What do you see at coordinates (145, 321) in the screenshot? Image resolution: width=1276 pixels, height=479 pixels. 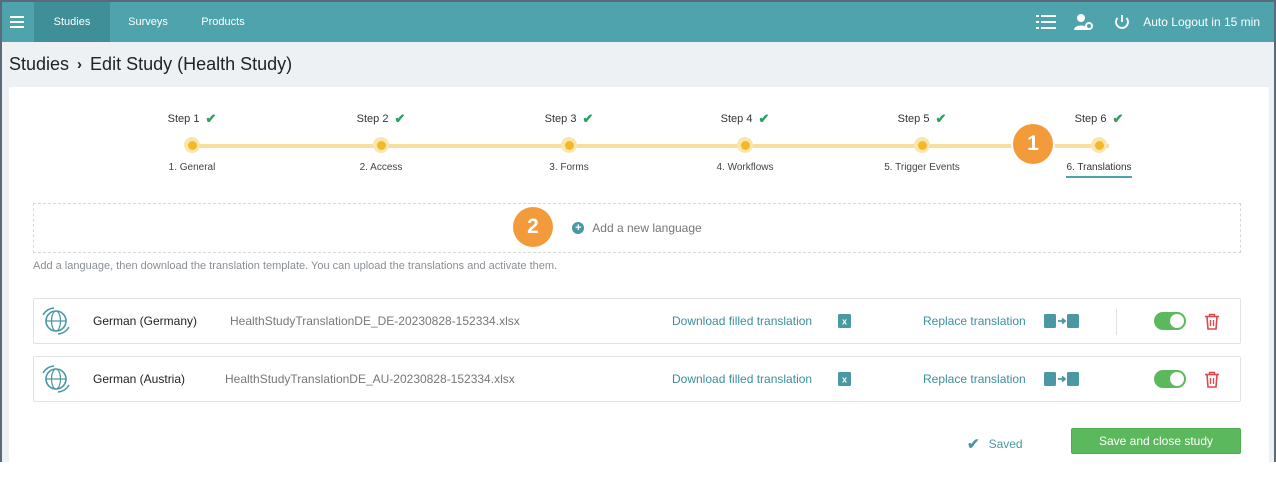 I see `language-name: German (Germany)` at bounding box center [145, 321].